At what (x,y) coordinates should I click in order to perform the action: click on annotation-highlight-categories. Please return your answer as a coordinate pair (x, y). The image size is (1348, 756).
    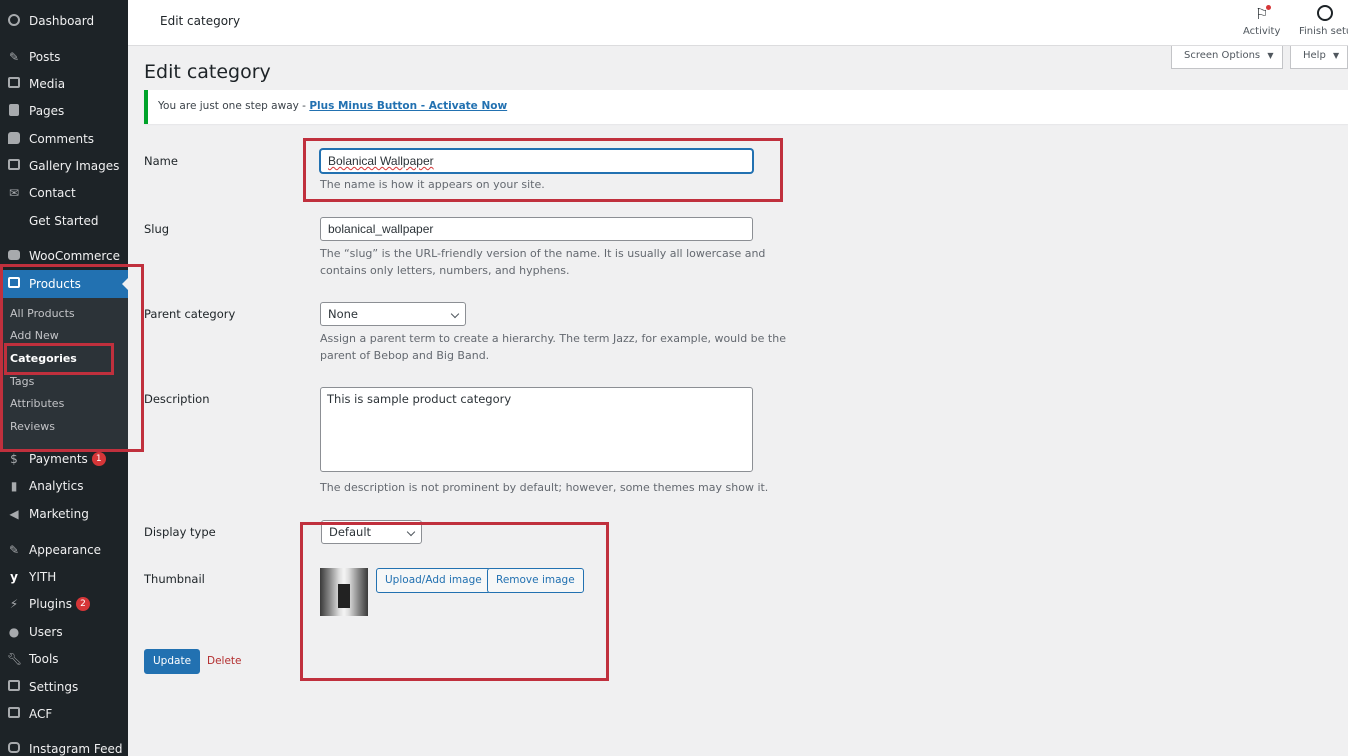
    Looking at the image, I should click on (59, 359).